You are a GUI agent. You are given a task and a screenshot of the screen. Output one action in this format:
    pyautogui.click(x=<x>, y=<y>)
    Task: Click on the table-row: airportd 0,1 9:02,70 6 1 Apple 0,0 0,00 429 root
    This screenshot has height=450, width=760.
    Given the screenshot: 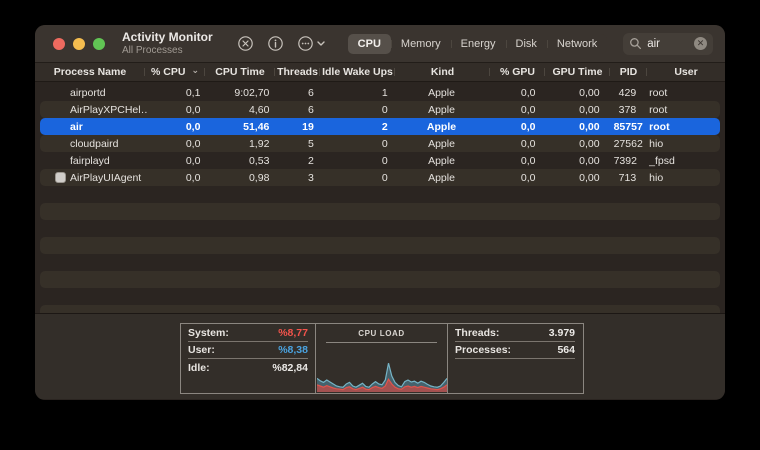 What is the action you would take?
    pyautogui.click(x=380, y=92)
    